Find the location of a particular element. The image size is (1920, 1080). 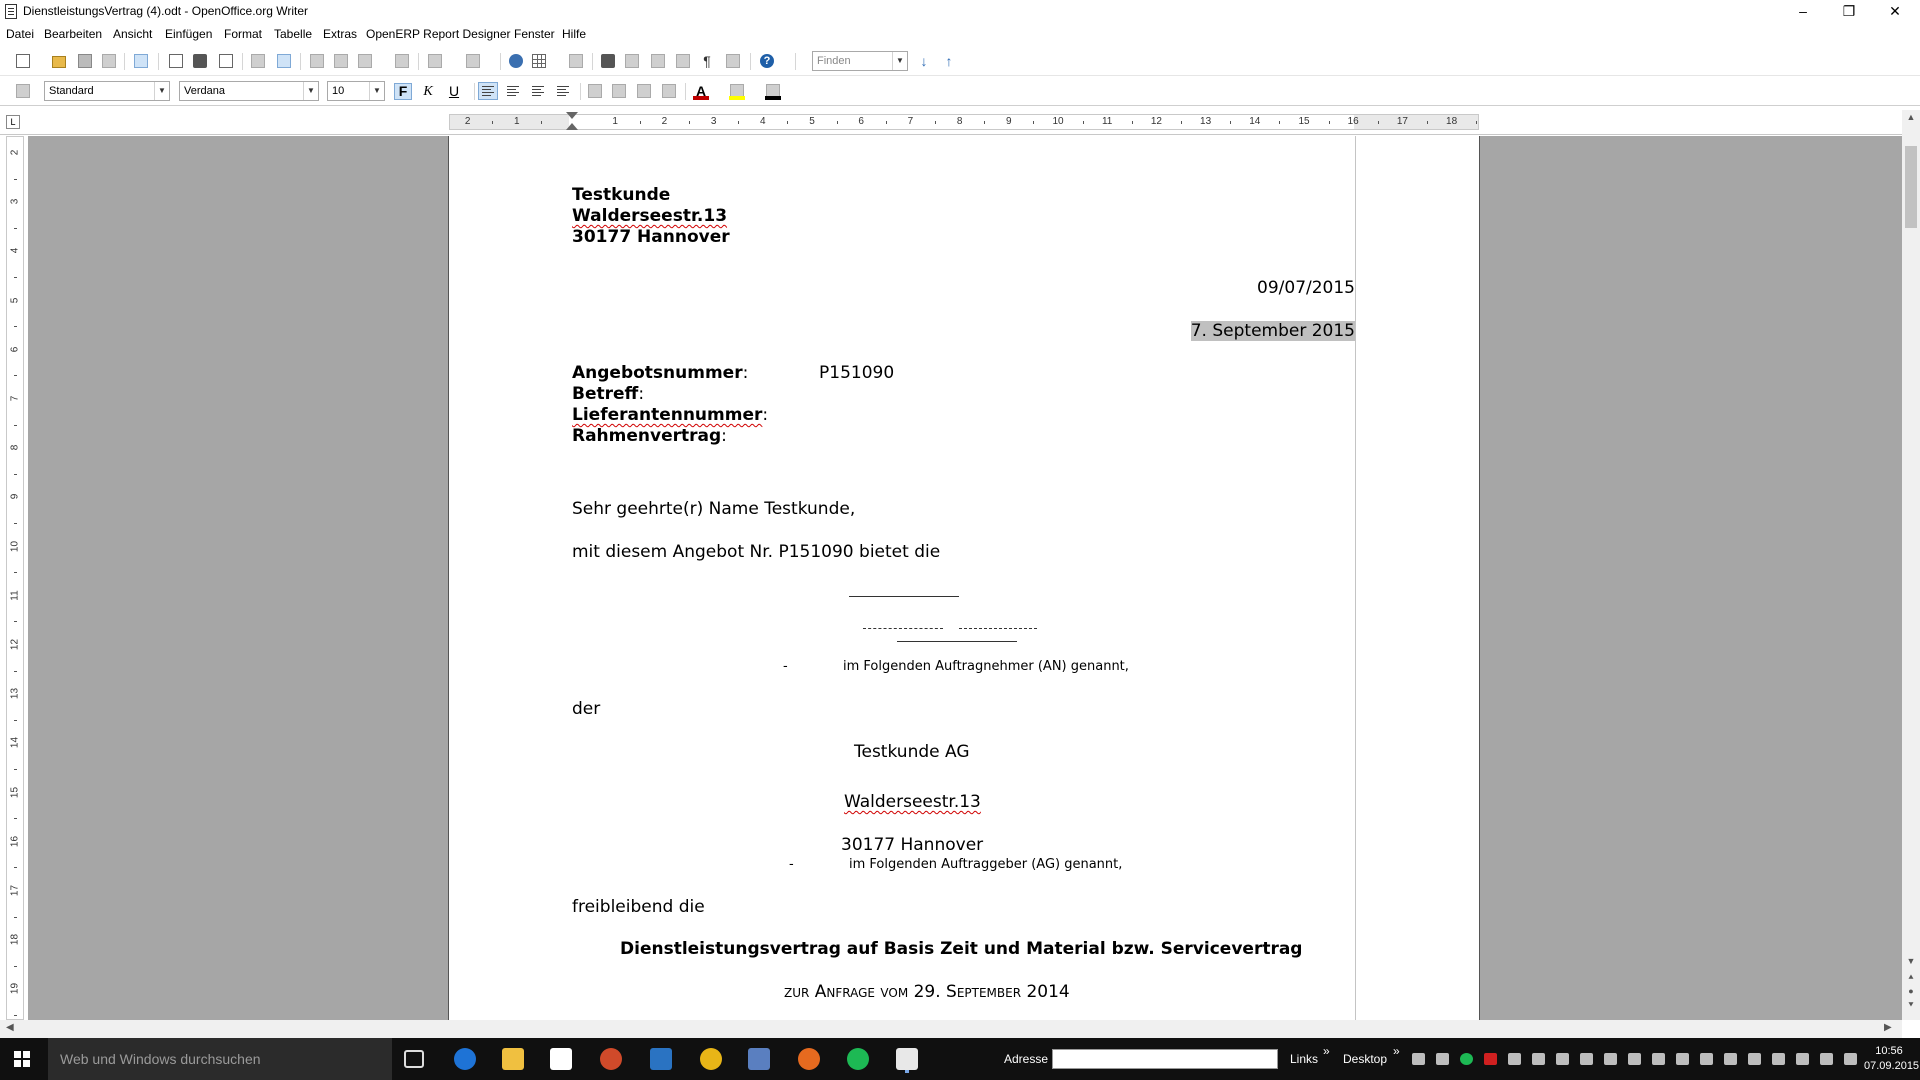

tray-spotify-icon is located at coordinates (1466, 1059).